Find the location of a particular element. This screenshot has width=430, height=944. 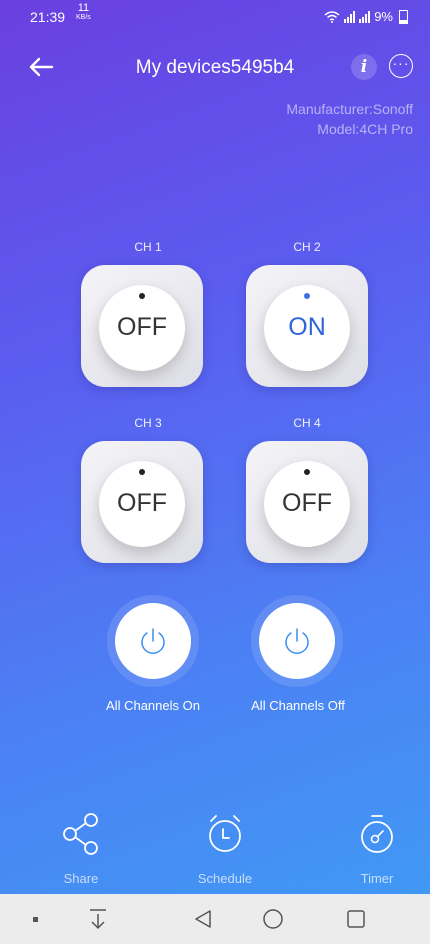

channel-2-state: ON is located at coordinates (307, 327).